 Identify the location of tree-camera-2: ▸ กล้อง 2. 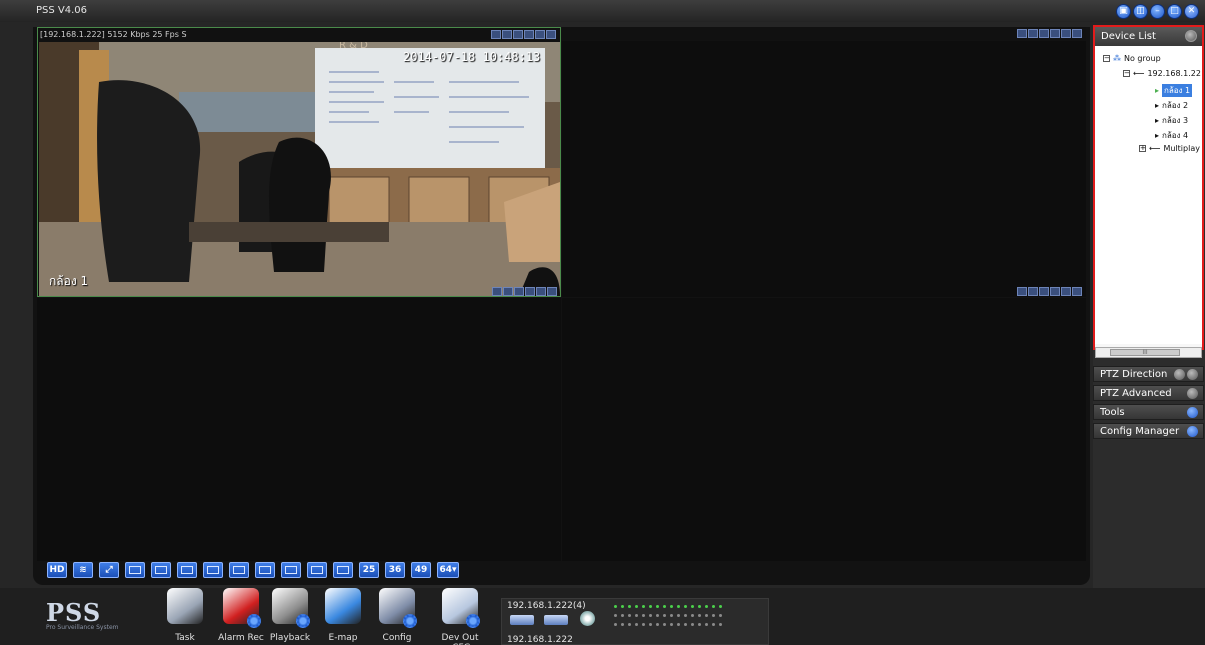
(1171, 105).